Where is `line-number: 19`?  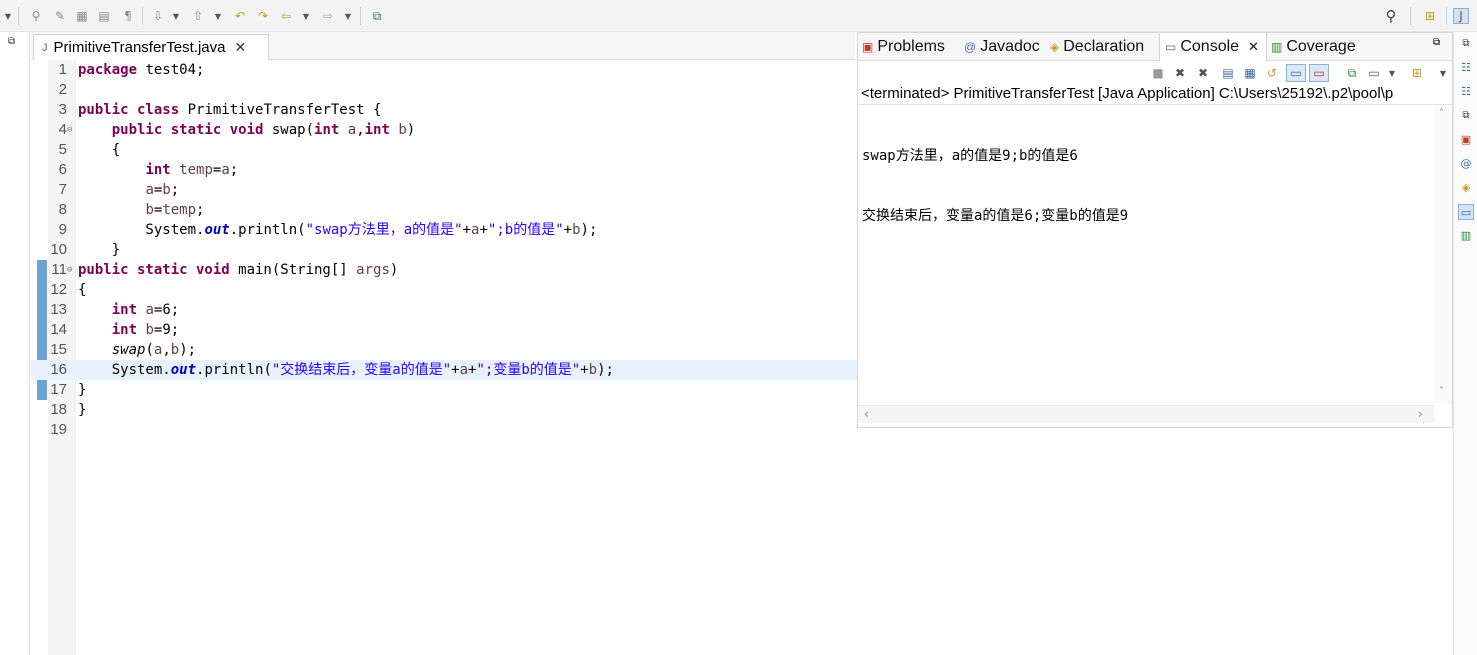 line-number: 19 is located at coordinates (58, 429).